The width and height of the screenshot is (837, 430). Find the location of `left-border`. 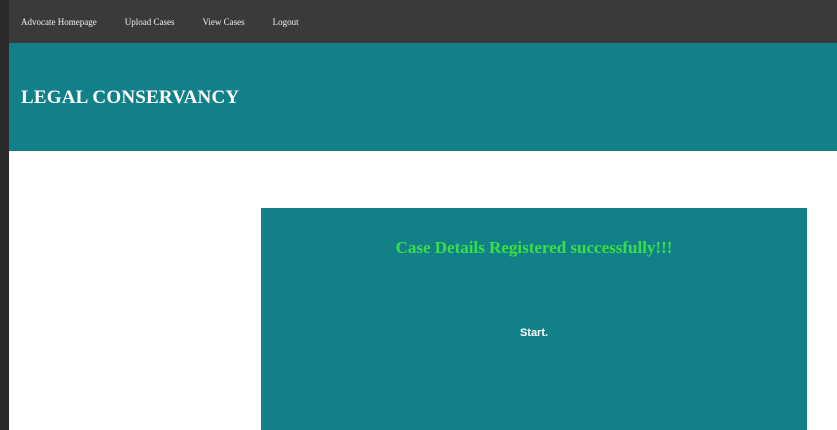

left-border is located at coordinates (4, 215).